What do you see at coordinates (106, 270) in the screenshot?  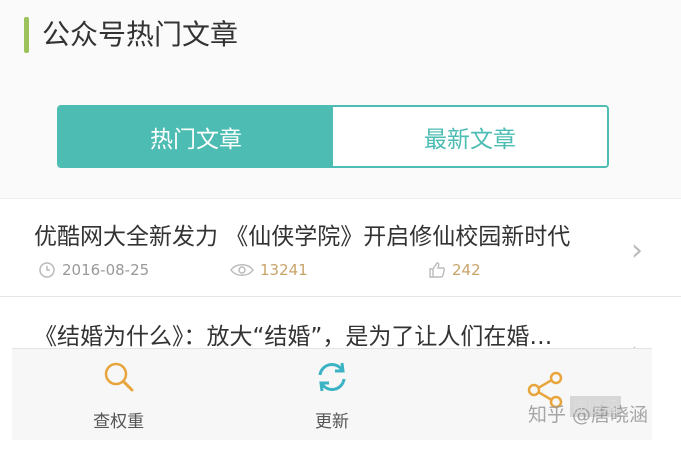 I see `date-text: 2016-08-25` at bounding box center [106, 270].